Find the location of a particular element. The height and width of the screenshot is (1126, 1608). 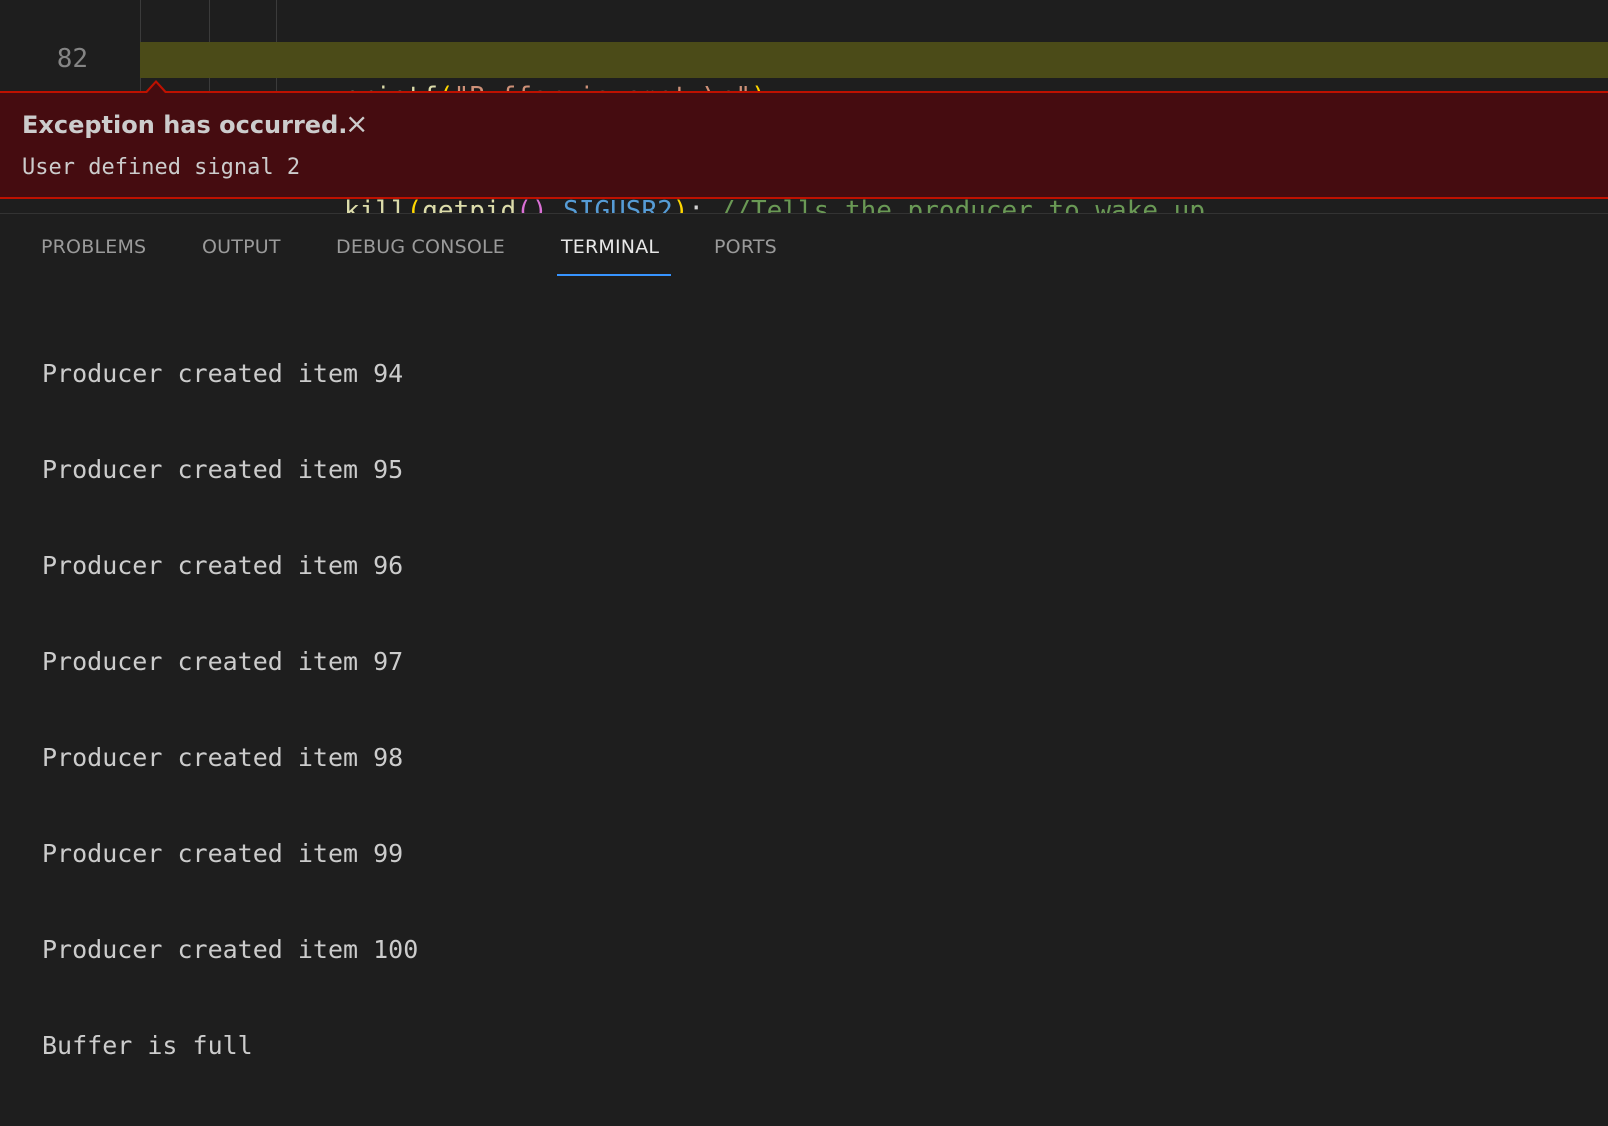

exception-pointer-fill is located at coordinates (156, 88).